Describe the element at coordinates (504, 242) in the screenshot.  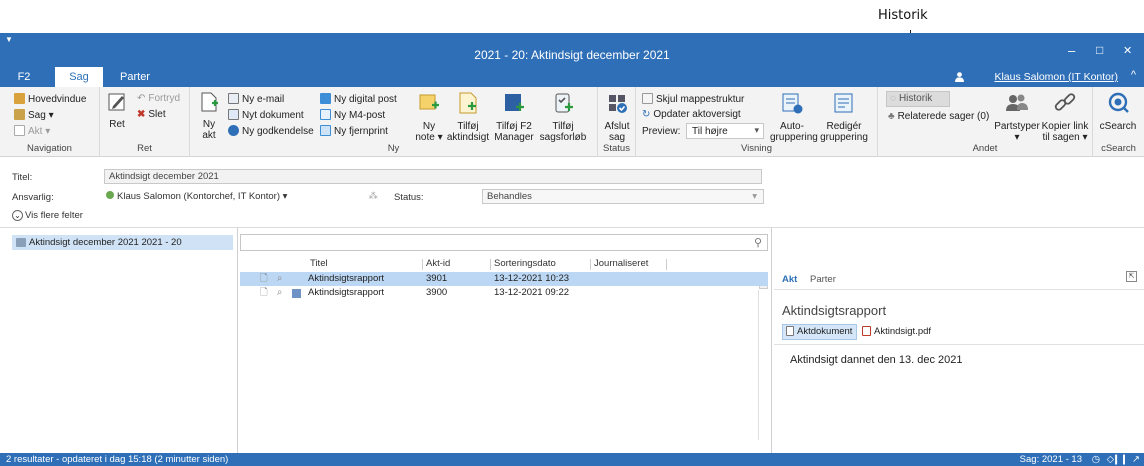
I see `search-input: ⚲` at that location.